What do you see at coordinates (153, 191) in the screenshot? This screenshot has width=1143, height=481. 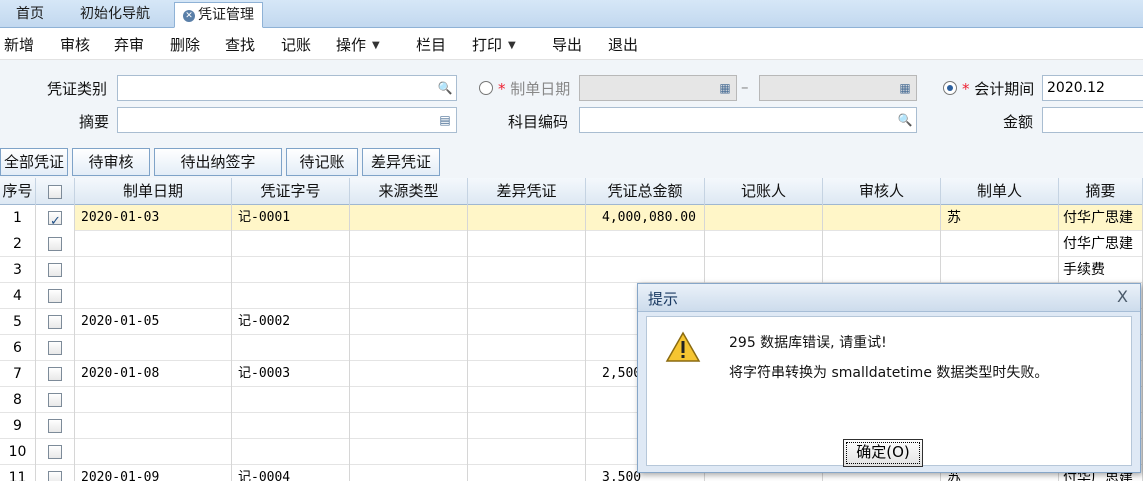 I see `col-date: 制单日期` at bounding box center [153, 191].